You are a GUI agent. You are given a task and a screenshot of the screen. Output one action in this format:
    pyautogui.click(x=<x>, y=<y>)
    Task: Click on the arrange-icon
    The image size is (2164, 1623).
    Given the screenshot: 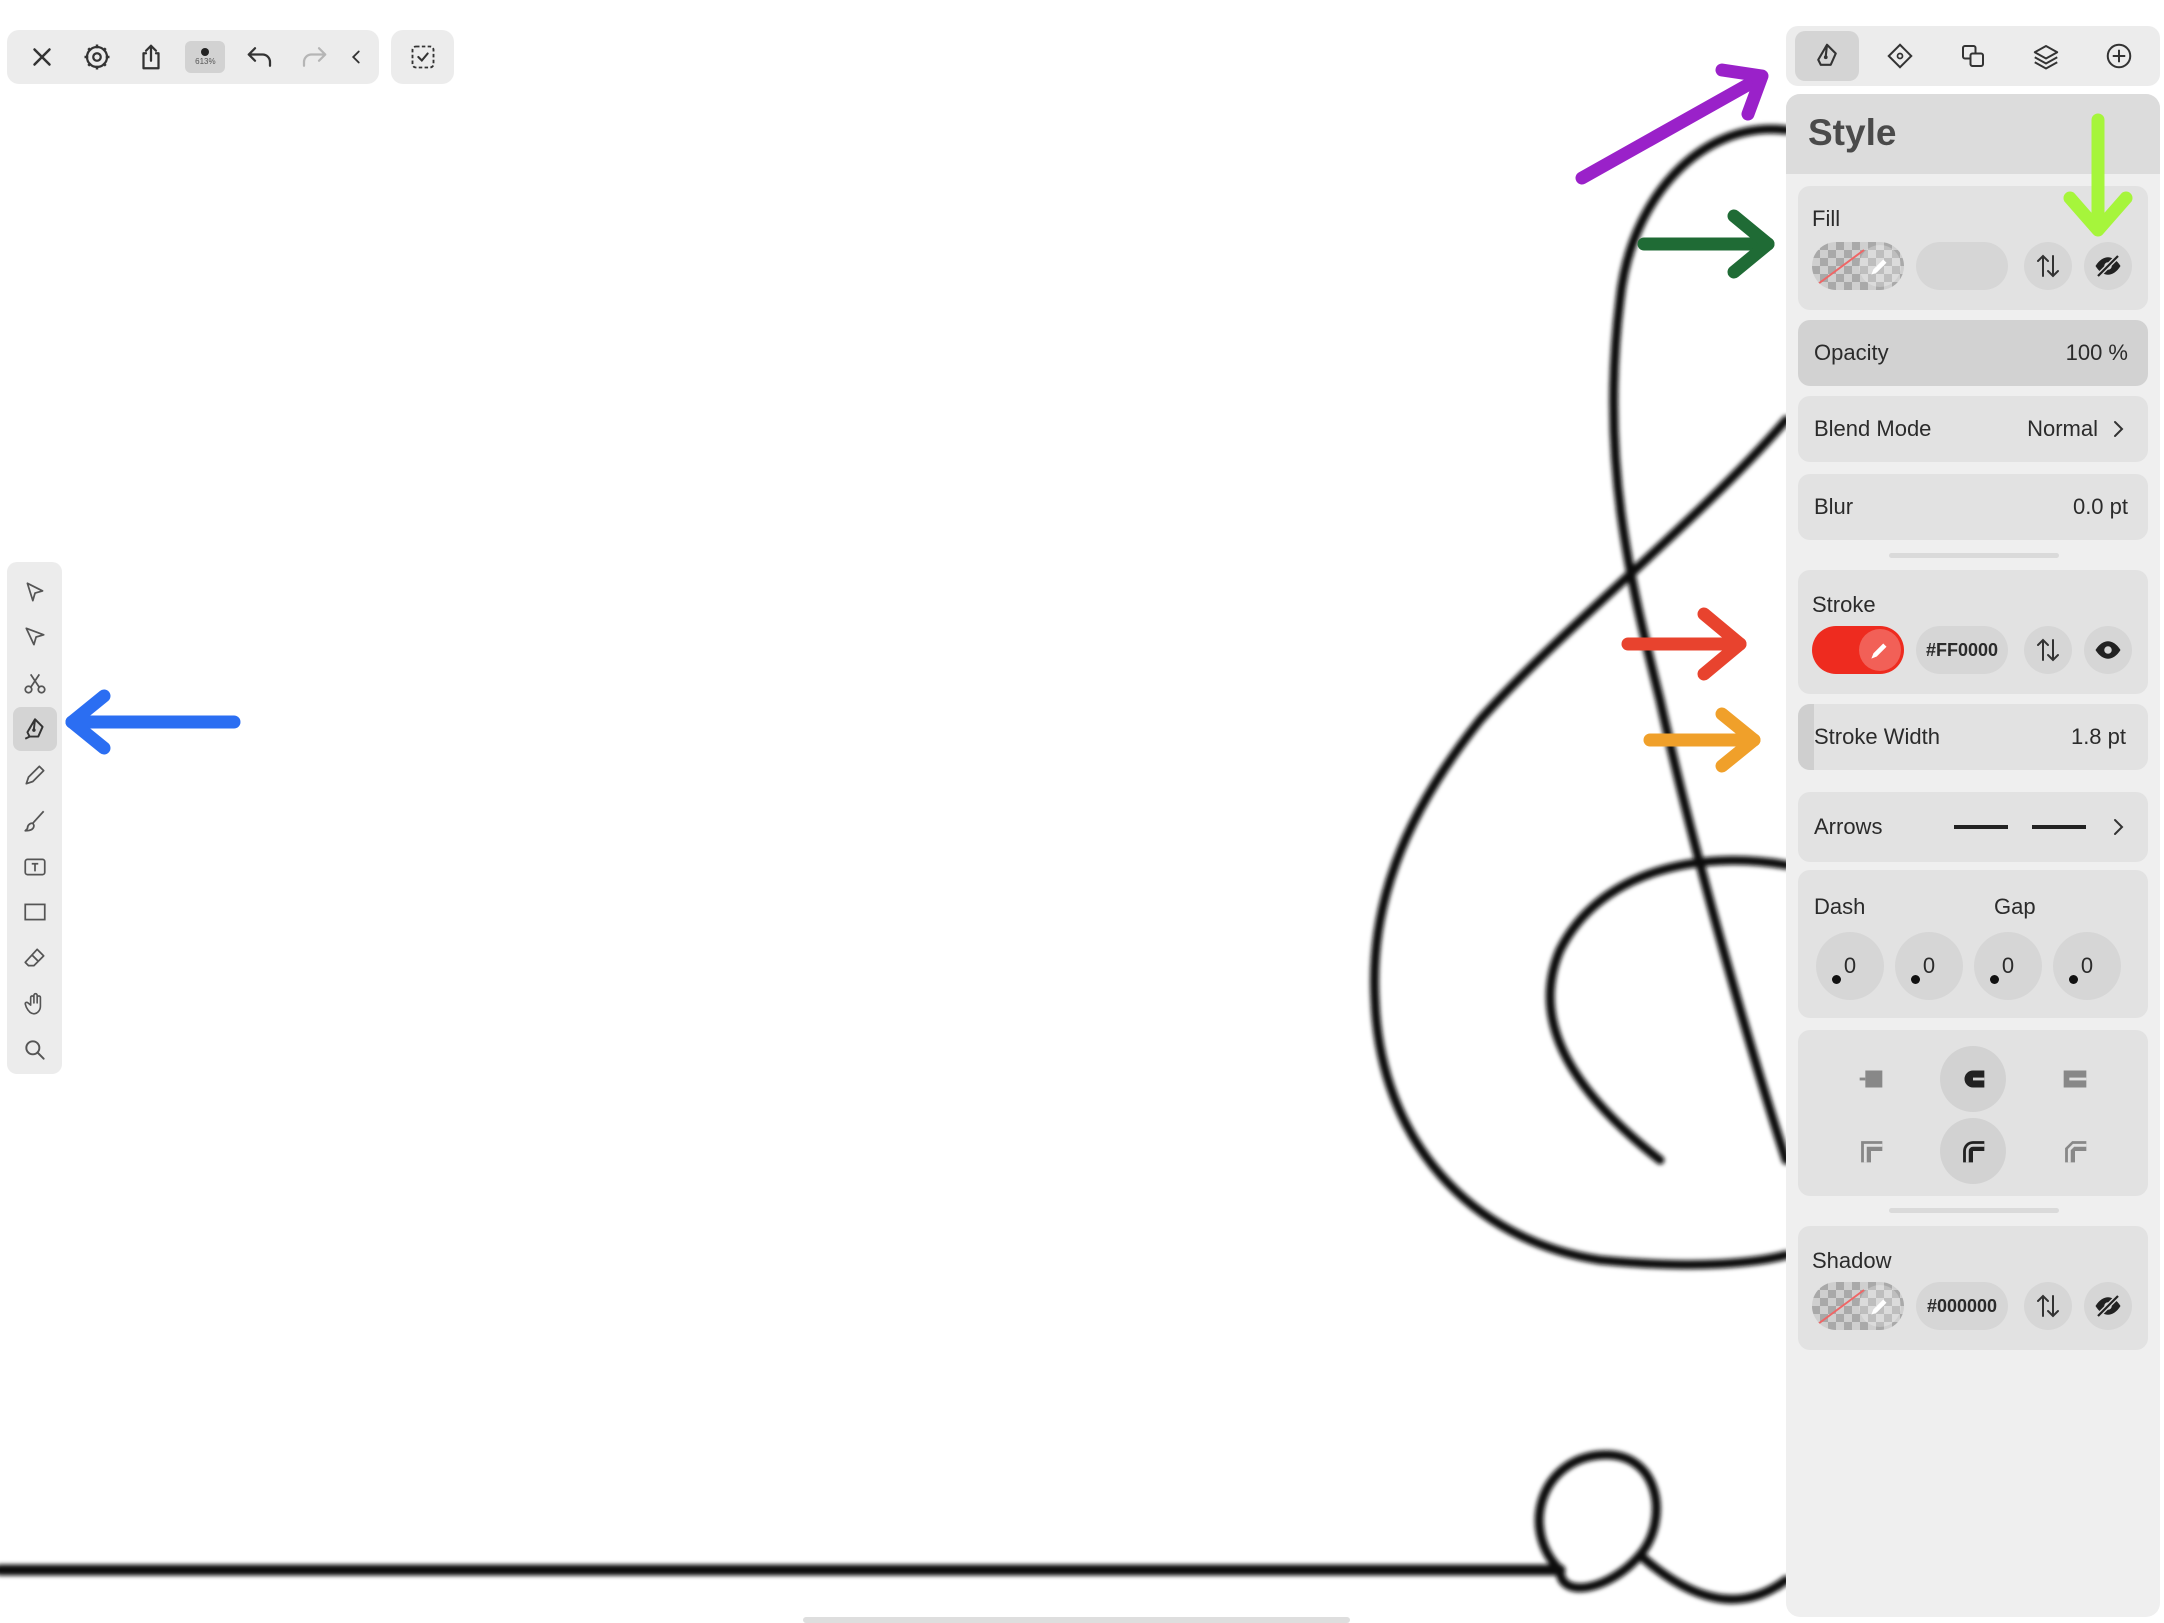 What is the action you would take?
    pyautogui.click(x=1973, y=56)
    